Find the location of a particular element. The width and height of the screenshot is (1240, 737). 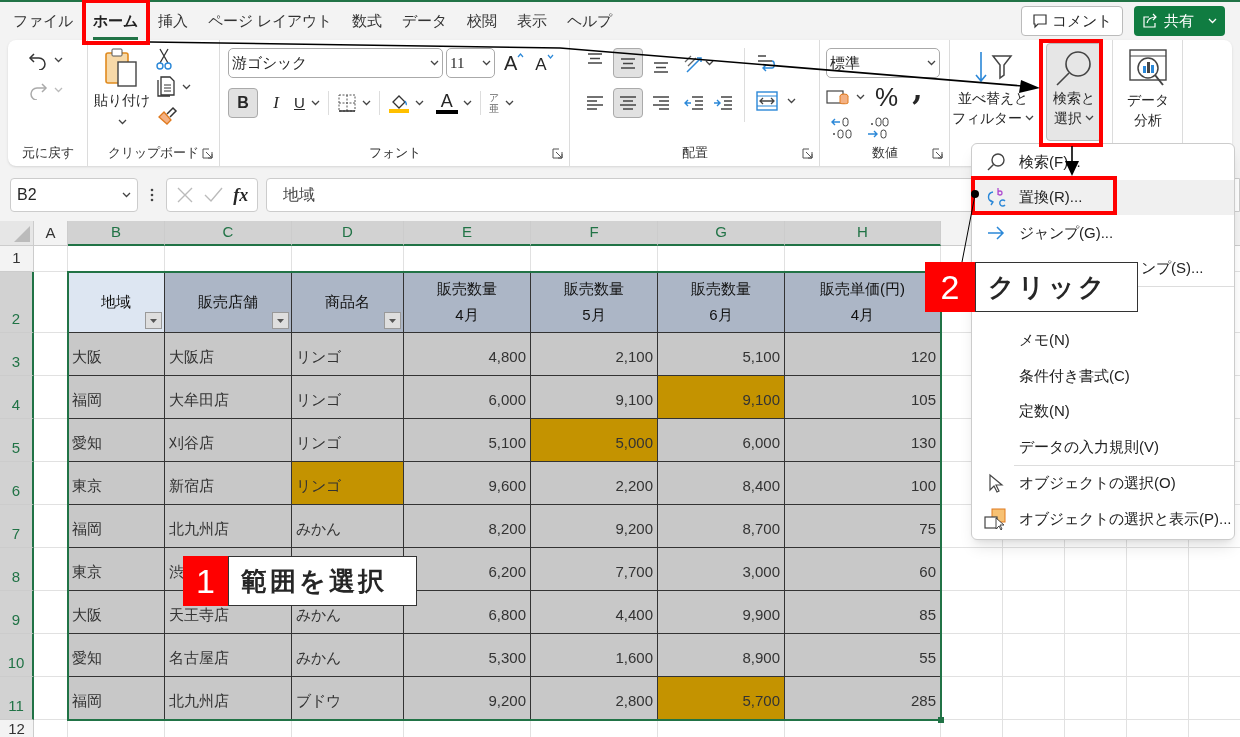

row-header: 1 is located at coordinates (17, 259).